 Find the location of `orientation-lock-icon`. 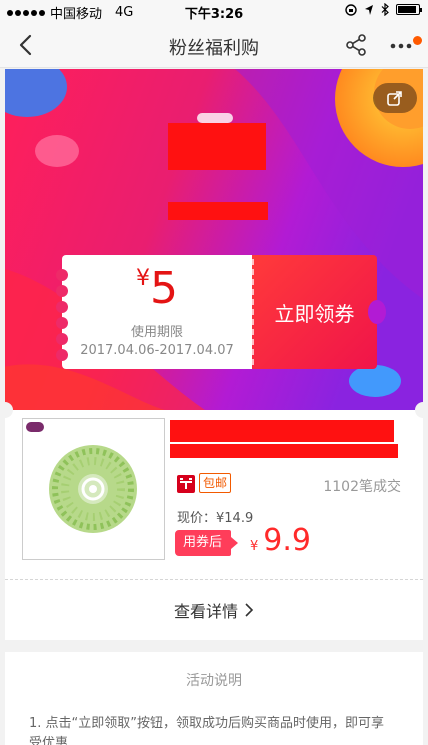

orientation-lock-icon is located at coordinates (351, 9).